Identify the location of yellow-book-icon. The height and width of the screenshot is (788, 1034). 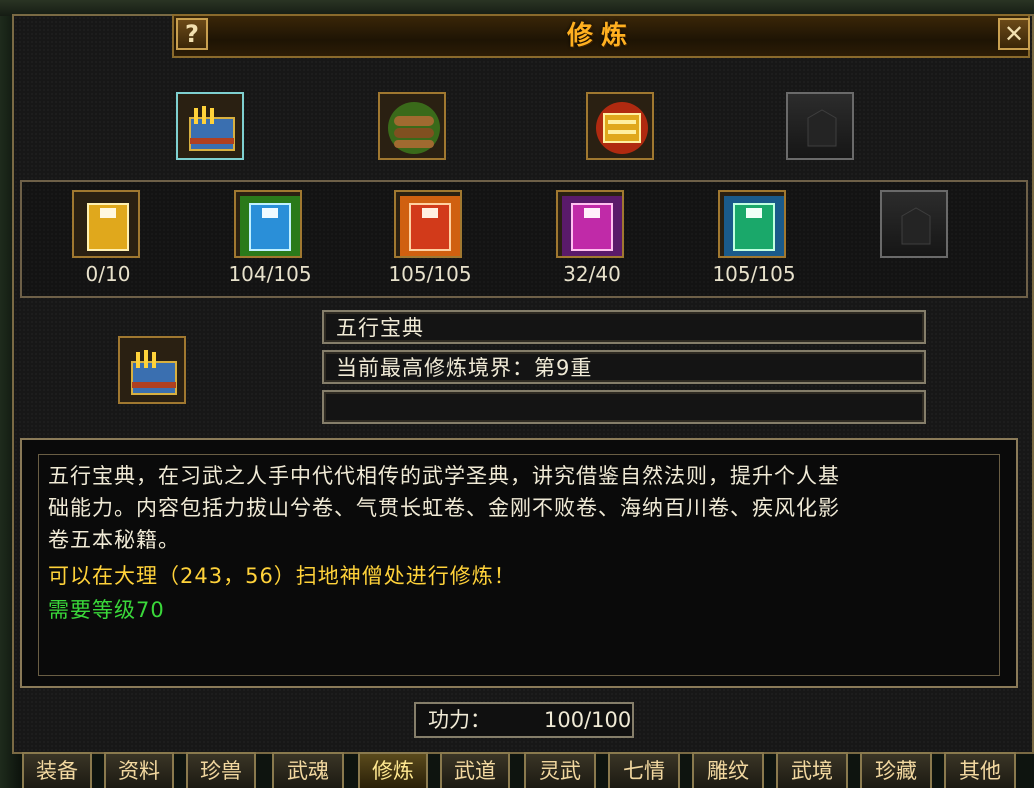
(106, 224).